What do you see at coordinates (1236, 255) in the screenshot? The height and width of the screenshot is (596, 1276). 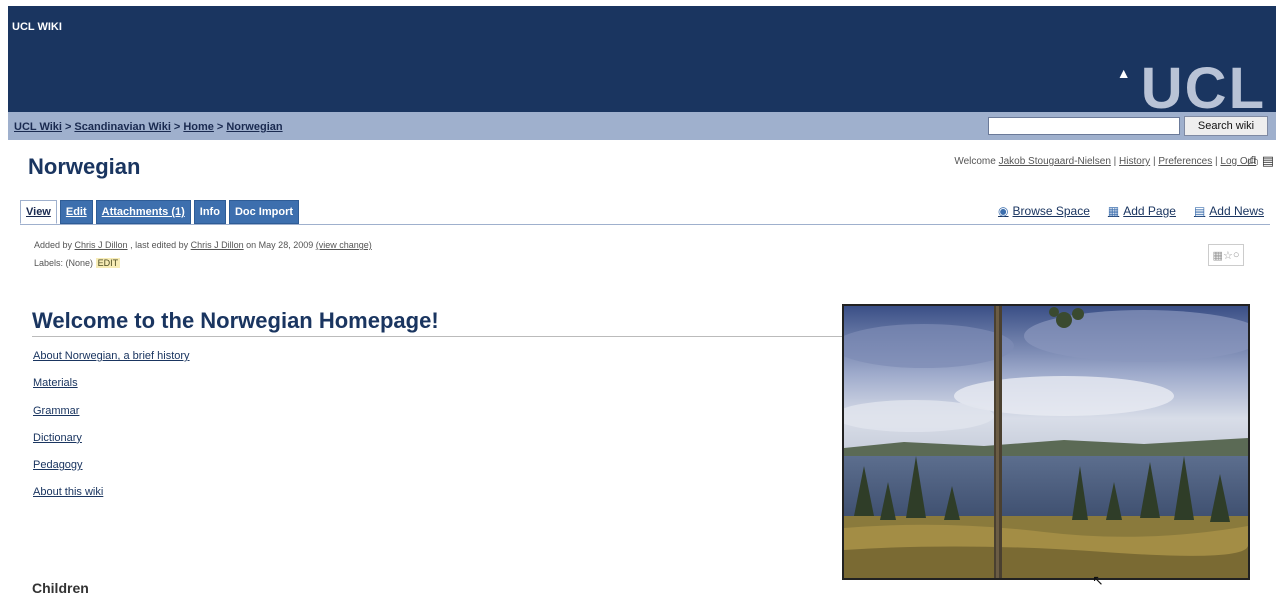 I see `watch-icon: ○` at bounding box center [1236, 255].